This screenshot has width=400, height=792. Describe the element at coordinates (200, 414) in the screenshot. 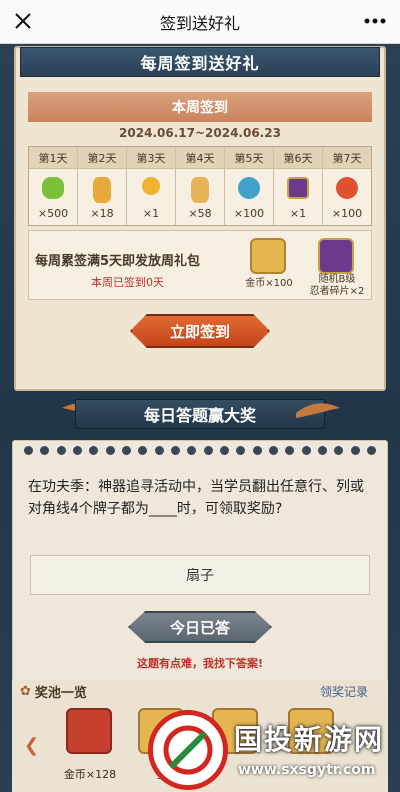

I see `quiz-banner: 每日答题赢大奖` at that location.